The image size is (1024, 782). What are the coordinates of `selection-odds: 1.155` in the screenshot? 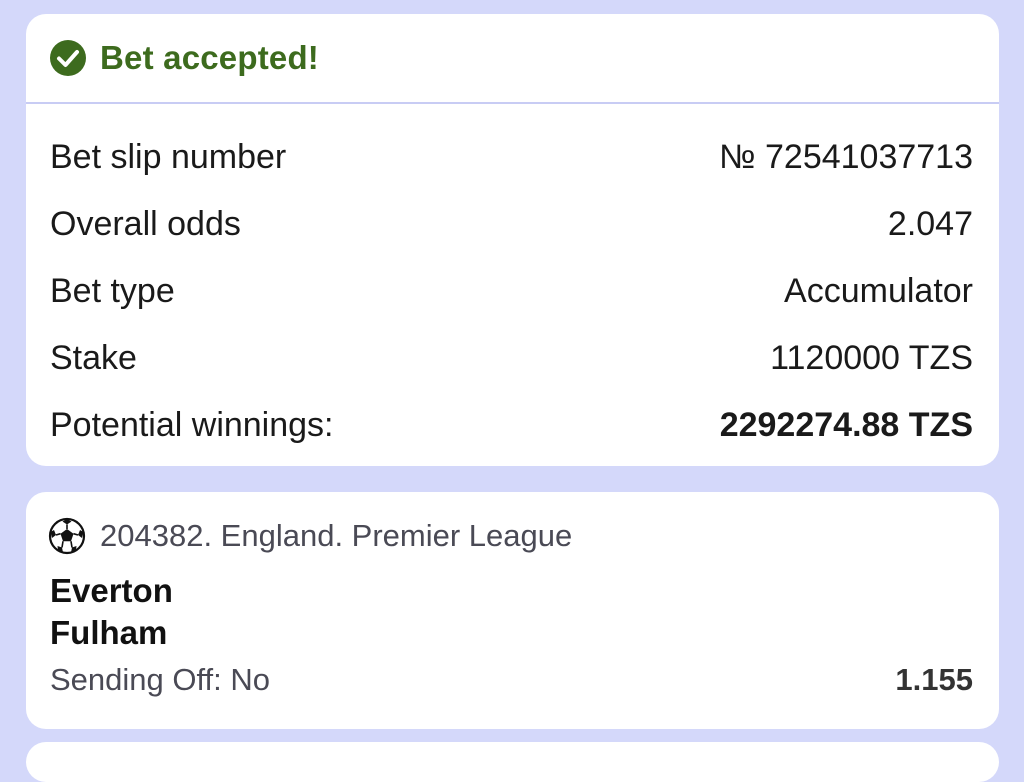 It's located at (934, 679).